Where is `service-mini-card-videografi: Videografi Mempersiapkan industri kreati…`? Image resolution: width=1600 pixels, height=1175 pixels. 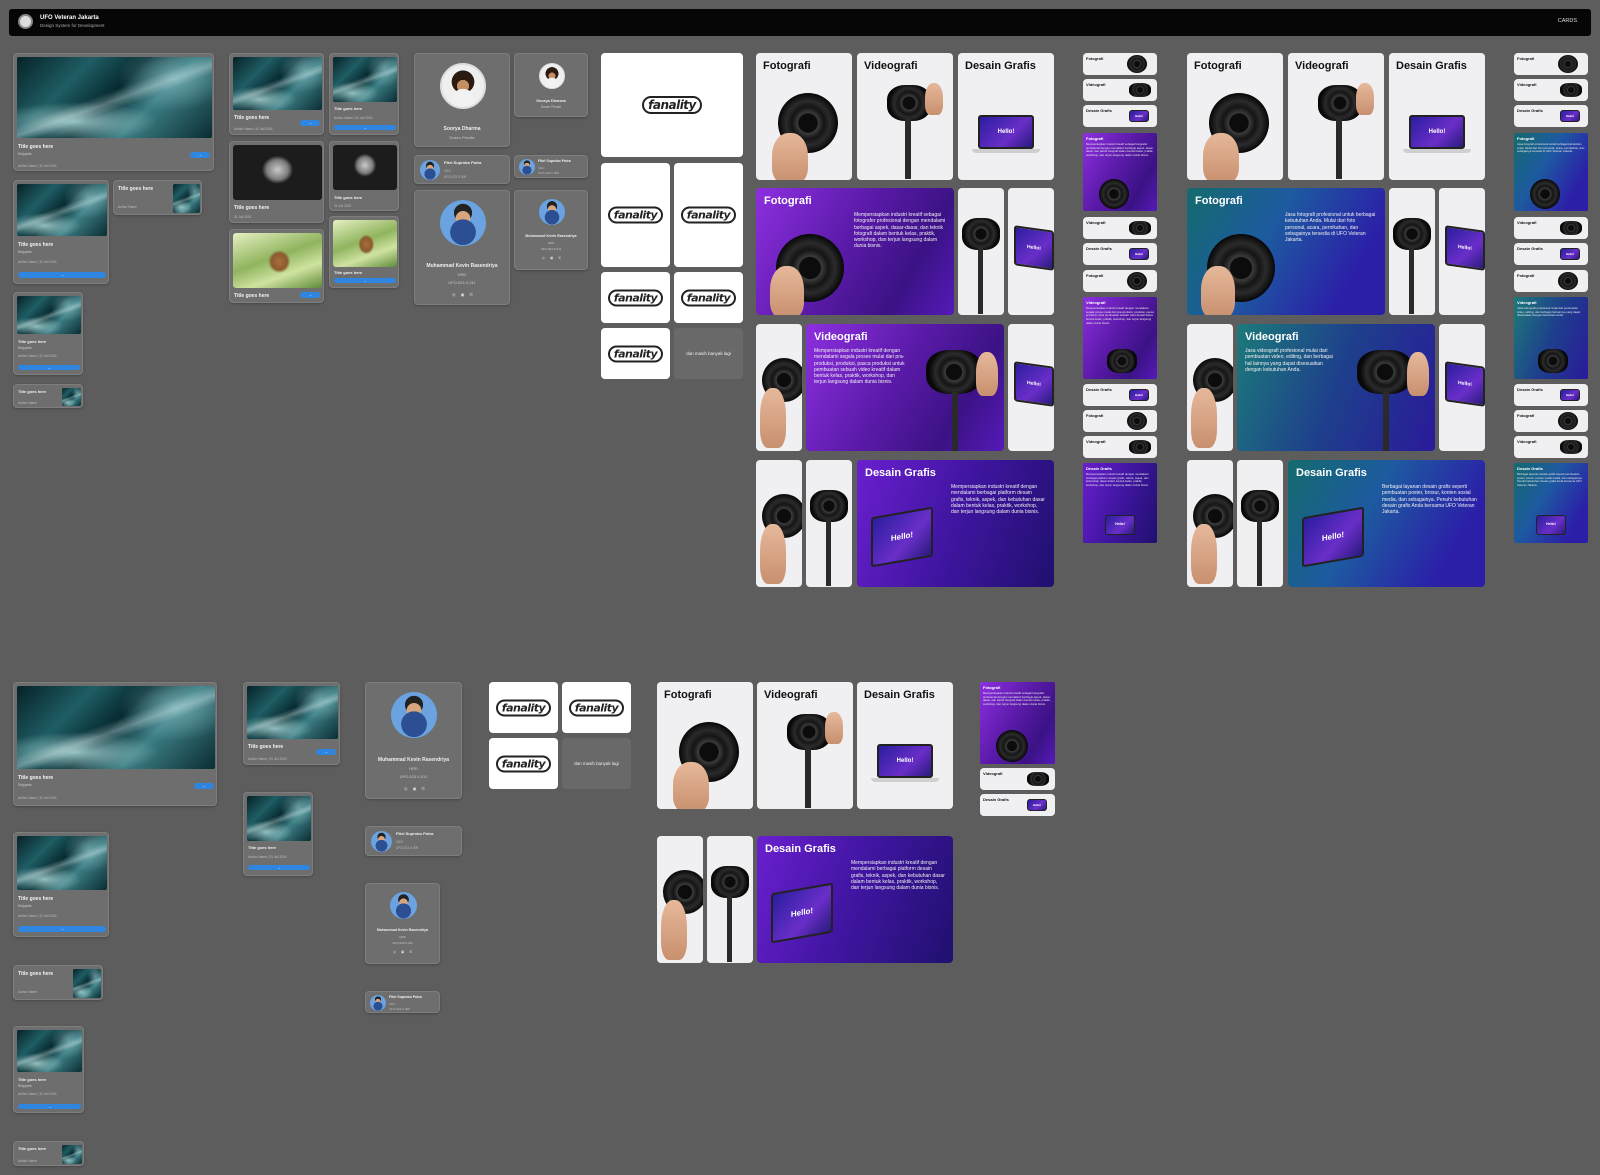
service-mini-card-videografi: Videografi Mempersiapkan industri kreati… is located at coordinates (1120, 338).